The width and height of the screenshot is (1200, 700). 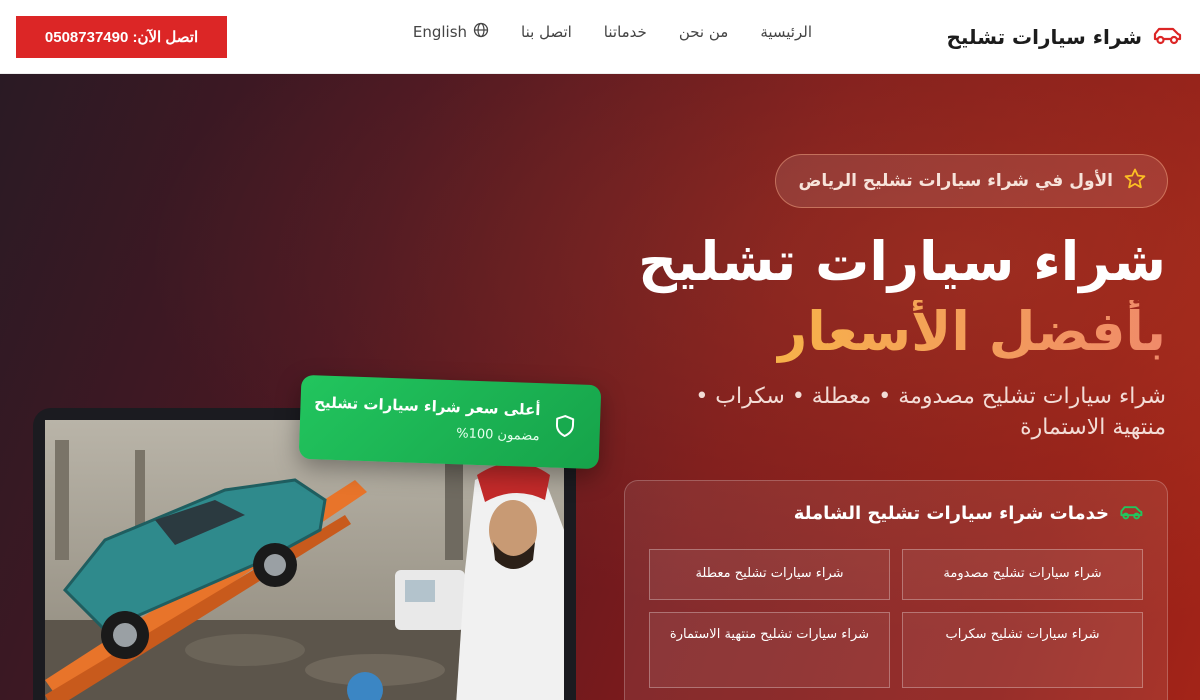 I want to click on shield-icon, so click(x=564, y=428).